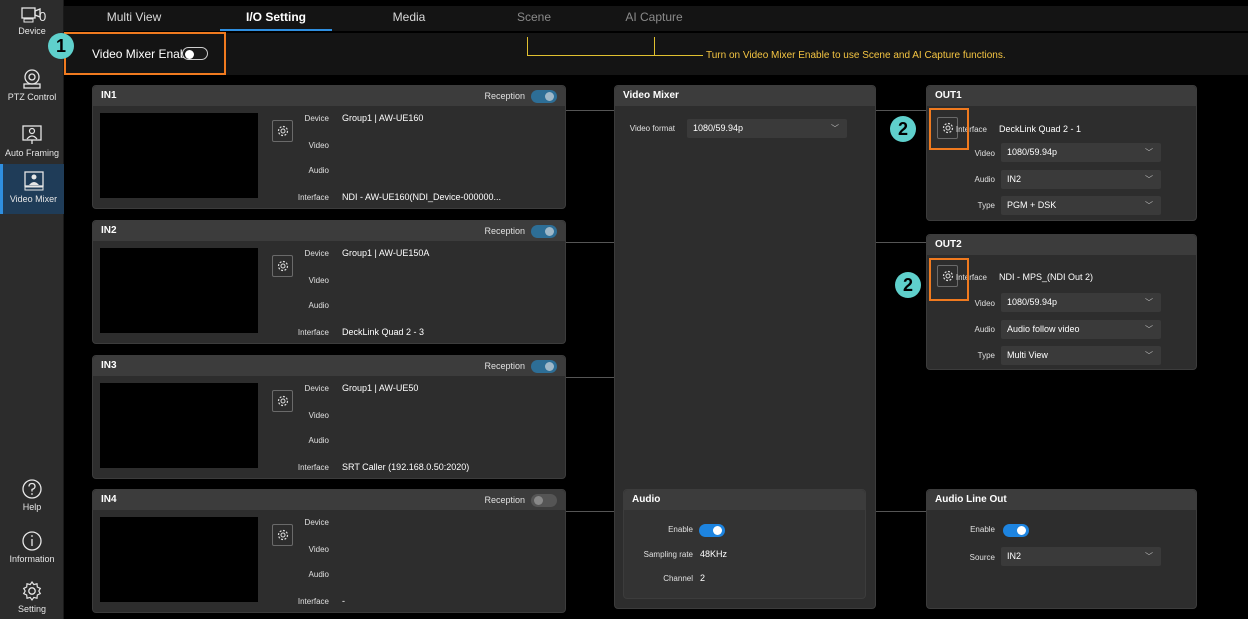  I want to click on interface-value: DeckLink Quad 2 - 3, so click(383, 332).